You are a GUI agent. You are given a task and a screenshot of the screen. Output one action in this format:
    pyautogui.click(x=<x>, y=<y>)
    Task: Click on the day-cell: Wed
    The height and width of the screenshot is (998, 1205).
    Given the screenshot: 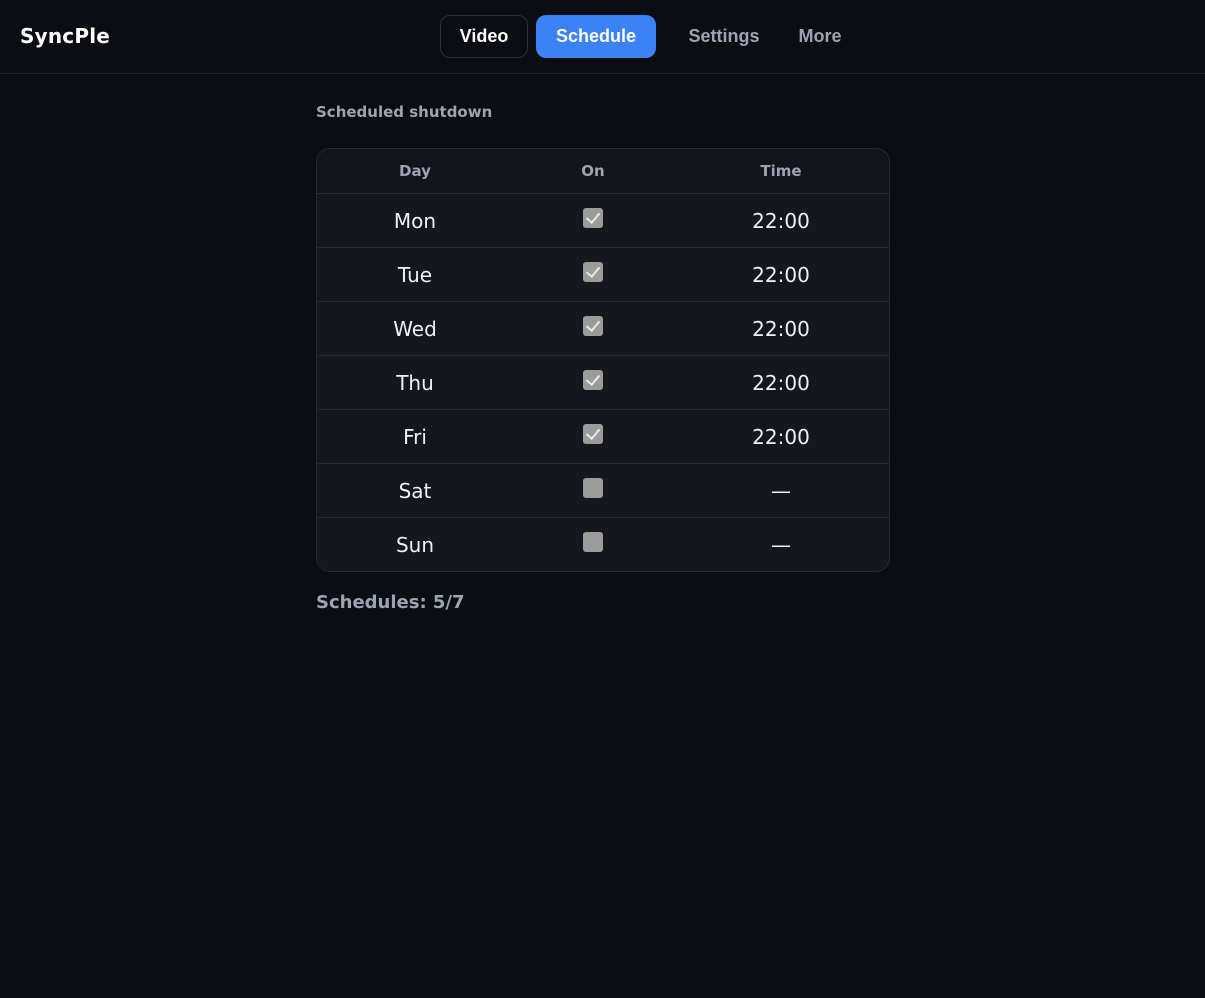 What is the action you would take?
    pyautogui.click(x=415, y=328)
    